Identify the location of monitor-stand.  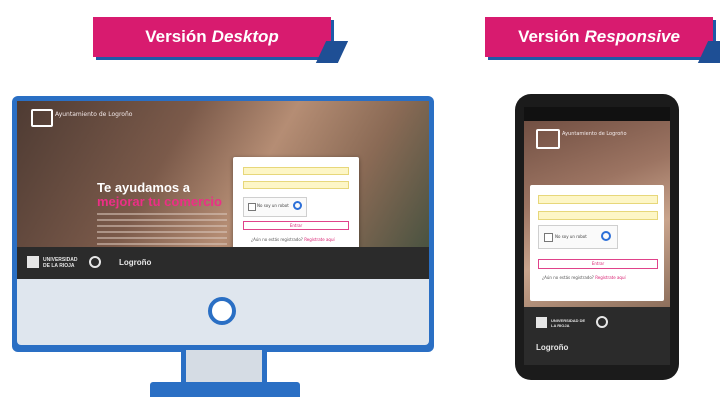
(224, 367).